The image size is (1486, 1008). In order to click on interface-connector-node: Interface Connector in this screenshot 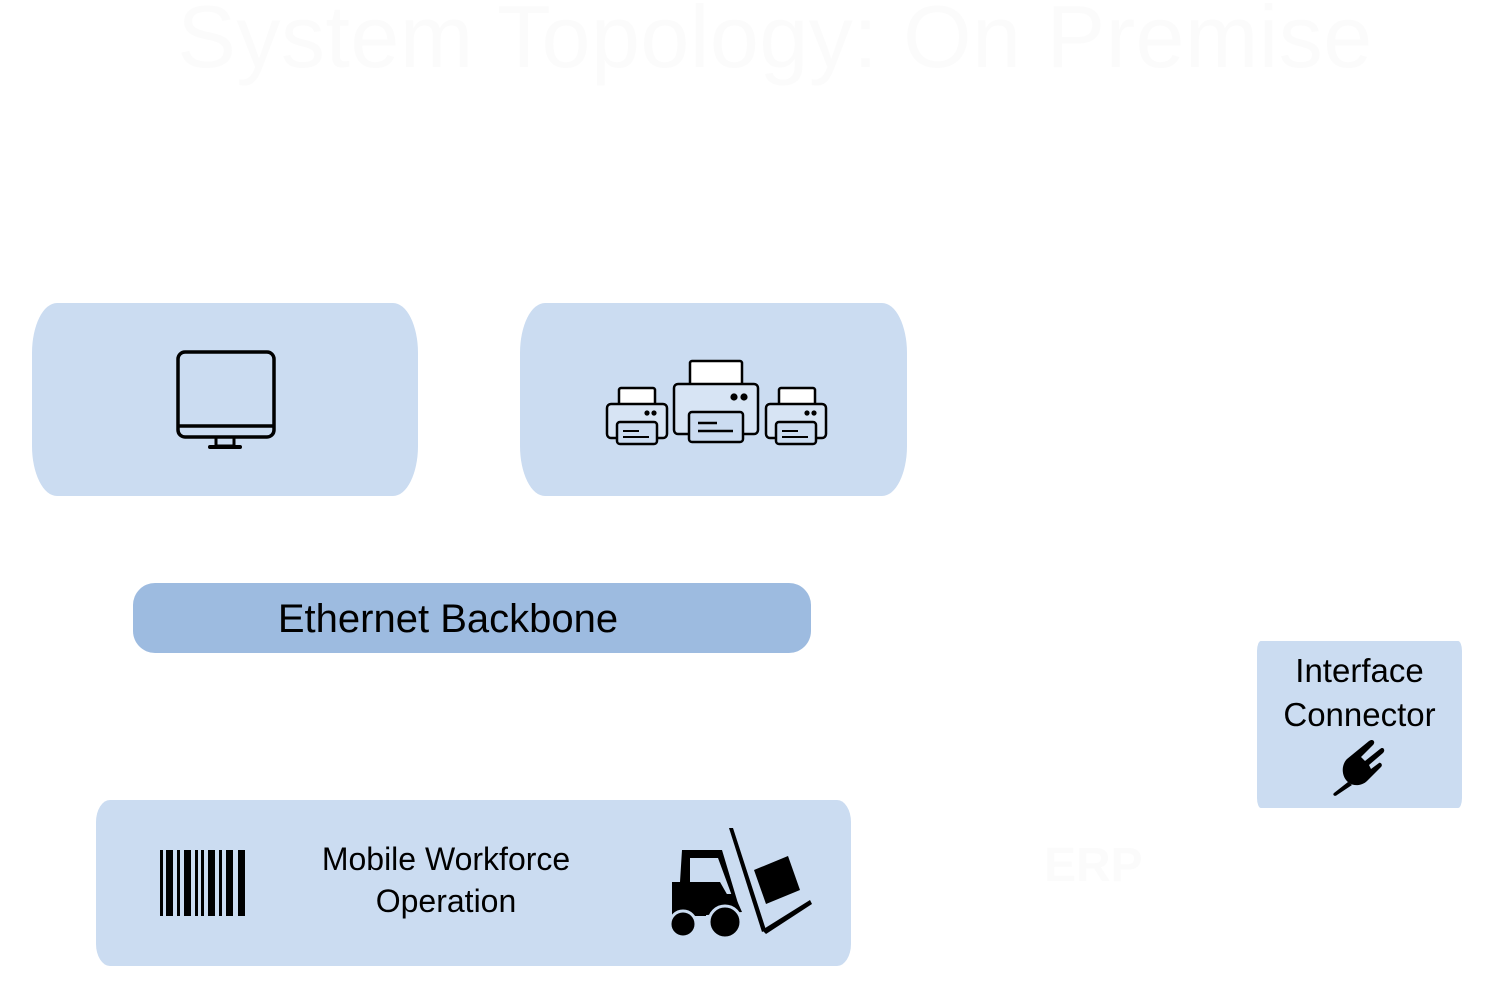, I will do `click(1359, 724)`.